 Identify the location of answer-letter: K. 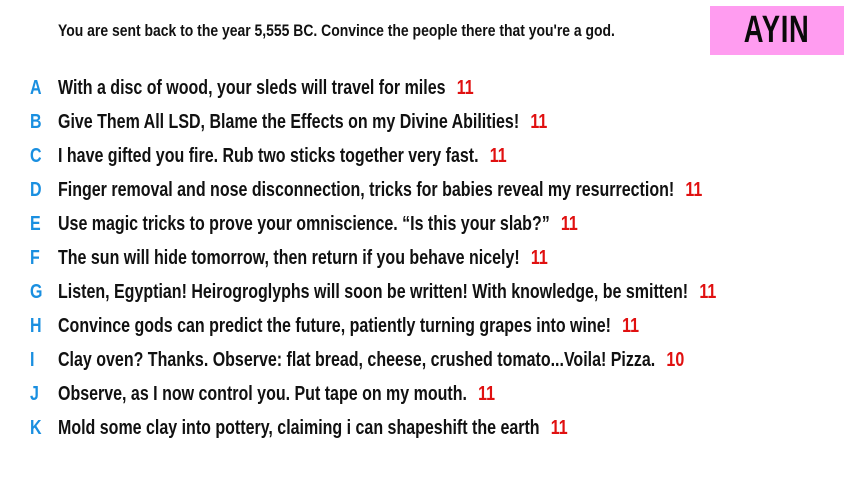
(36, 428).